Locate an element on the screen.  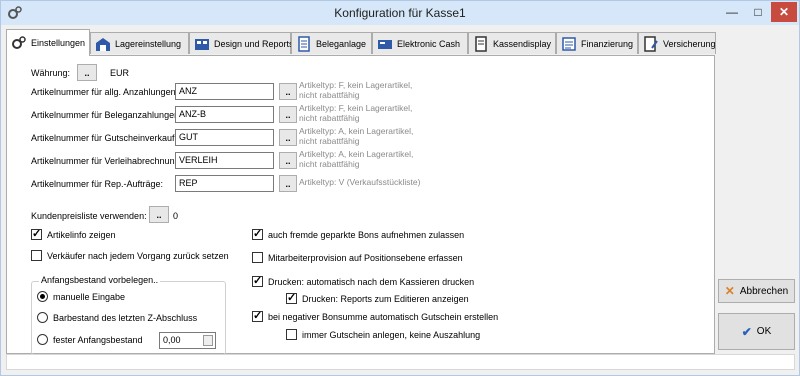
status-bar is located at coordinates (400, 362).